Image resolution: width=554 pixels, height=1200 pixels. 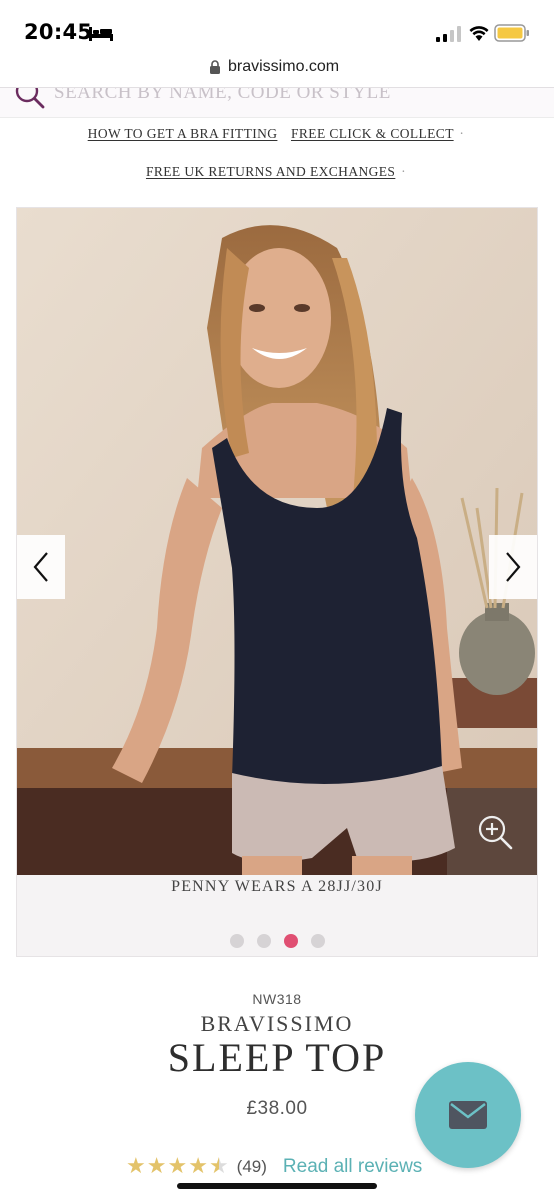 What do you see at coordinates (479, 33) in the screenshot?
I see `wifi-icon` at bounding box center [479, 33].